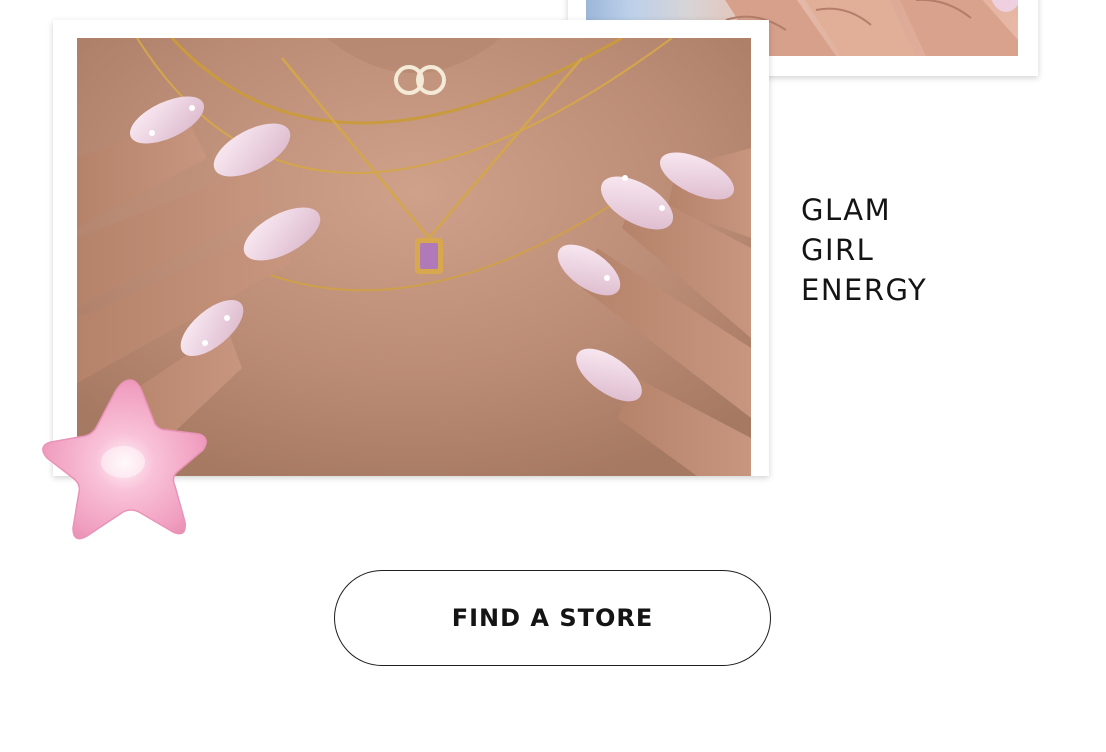  Describe the element at coordinates (846, 210) in the screenshot. I see `heading-line-1: GLAM` at that location.